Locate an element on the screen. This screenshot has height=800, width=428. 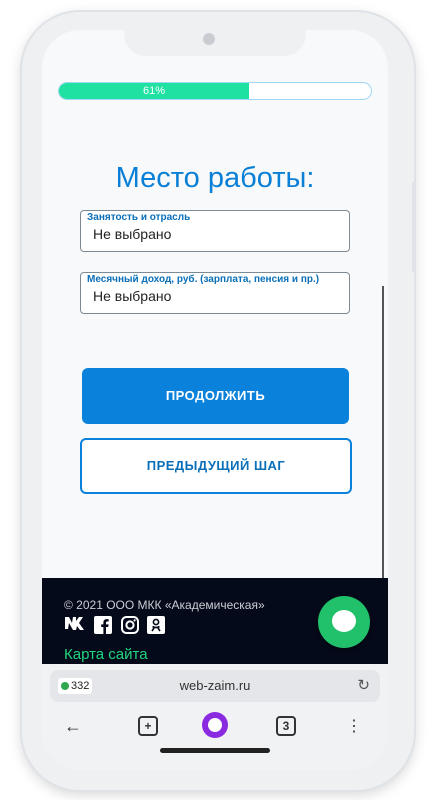
browser-bar: 332 web-zaim.ru ↻ ← + 3 ⋮ is located at coordinates (215, 717).